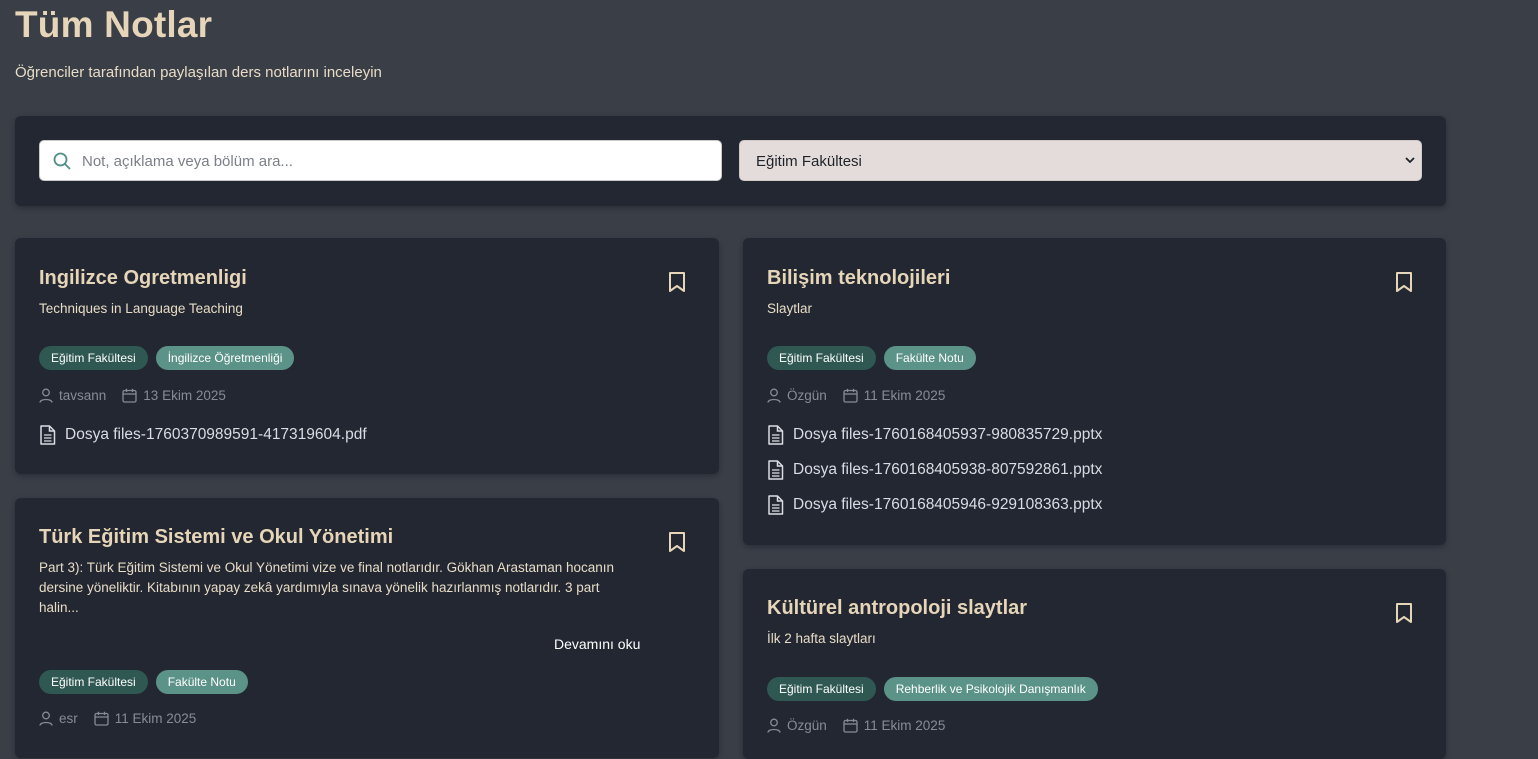 Image resolution: width=1538 pixels, height=759 pixels. I want to click on file-link: Dosya files-1760168405938-807592861.pptx, so click(934, 469).